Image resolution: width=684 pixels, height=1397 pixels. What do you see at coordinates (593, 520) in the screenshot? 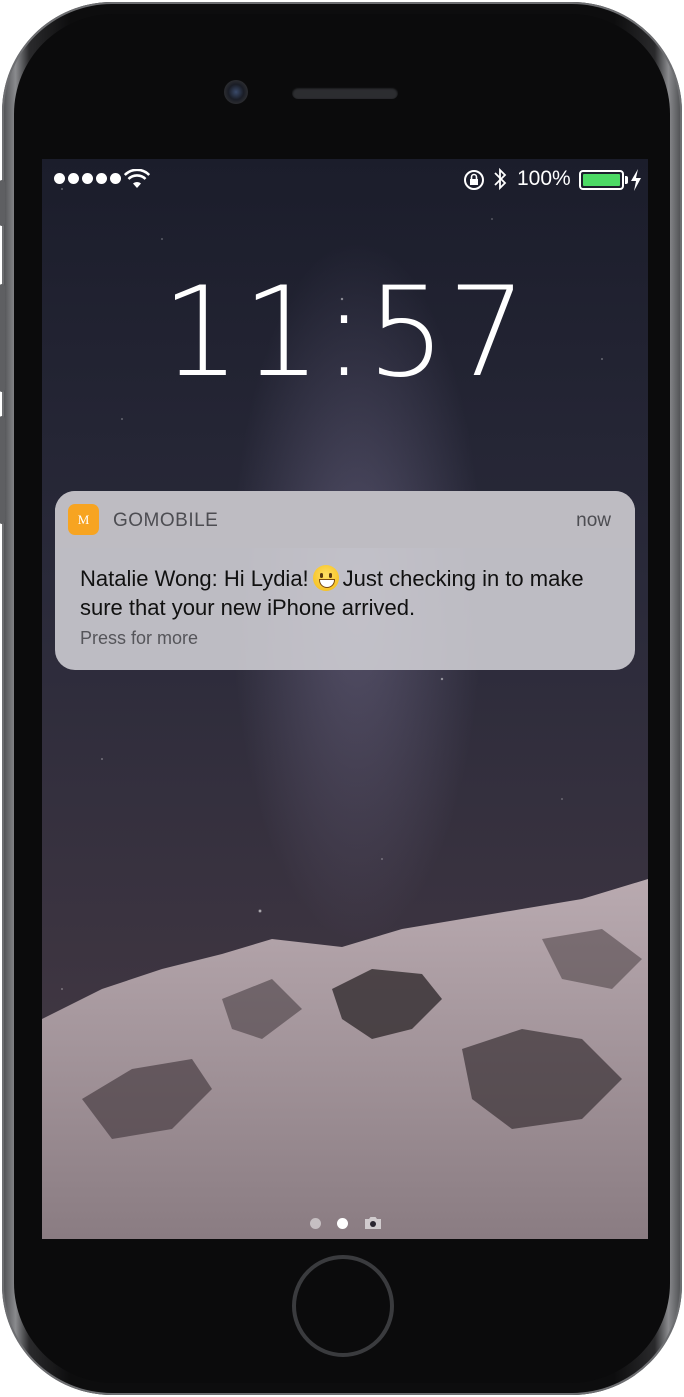
I see `notification-time: now` at bounding box center [593, 520].